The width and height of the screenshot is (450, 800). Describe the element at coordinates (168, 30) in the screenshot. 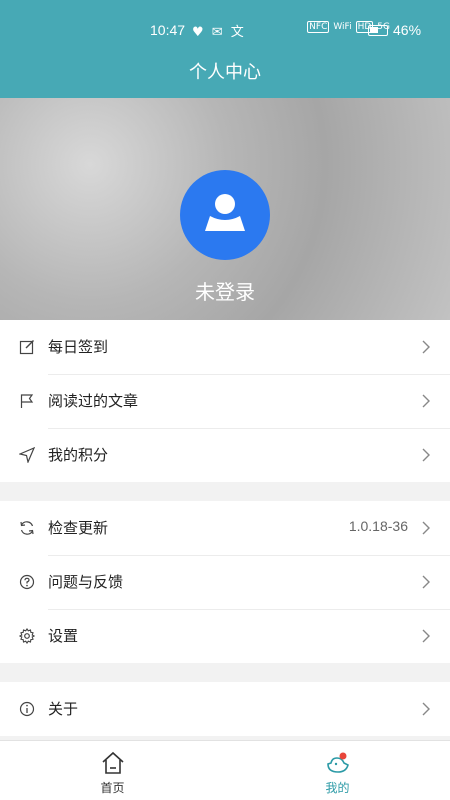

I see `status-time: 10:47` at that location.